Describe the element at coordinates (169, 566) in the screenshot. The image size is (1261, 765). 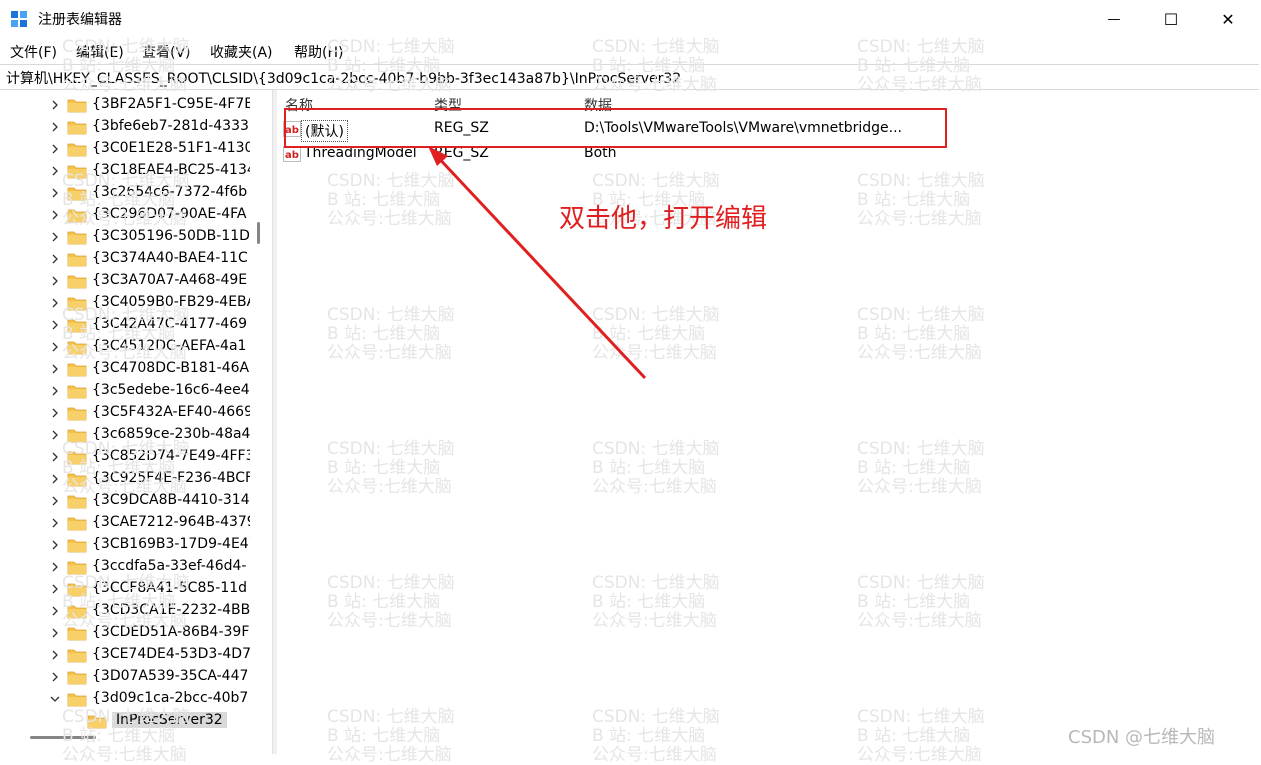
I see `tree-item-label: {3ccdfa5a-33ef-46d4-` at that location.